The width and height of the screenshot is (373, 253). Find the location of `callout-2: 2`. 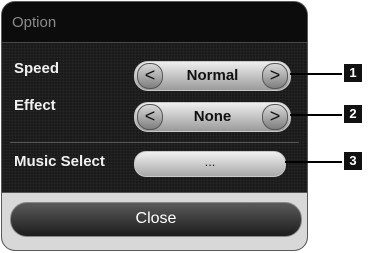

callout-2: 2 is located at coordinates (353, 114).